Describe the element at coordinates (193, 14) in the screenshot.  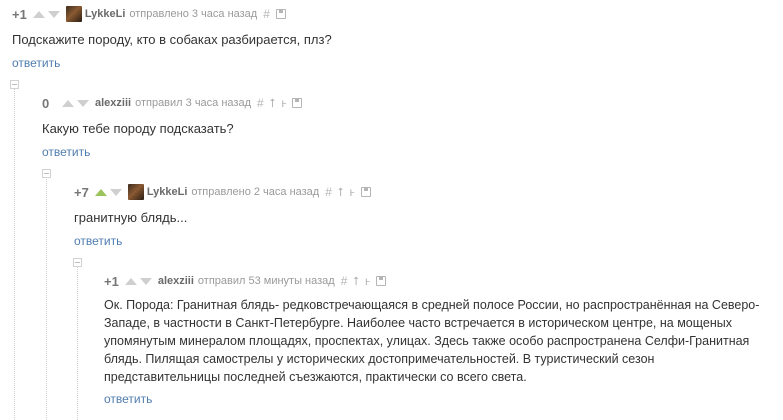
I see `comment-timestamp: отправлено 3 часа назад` at that location.